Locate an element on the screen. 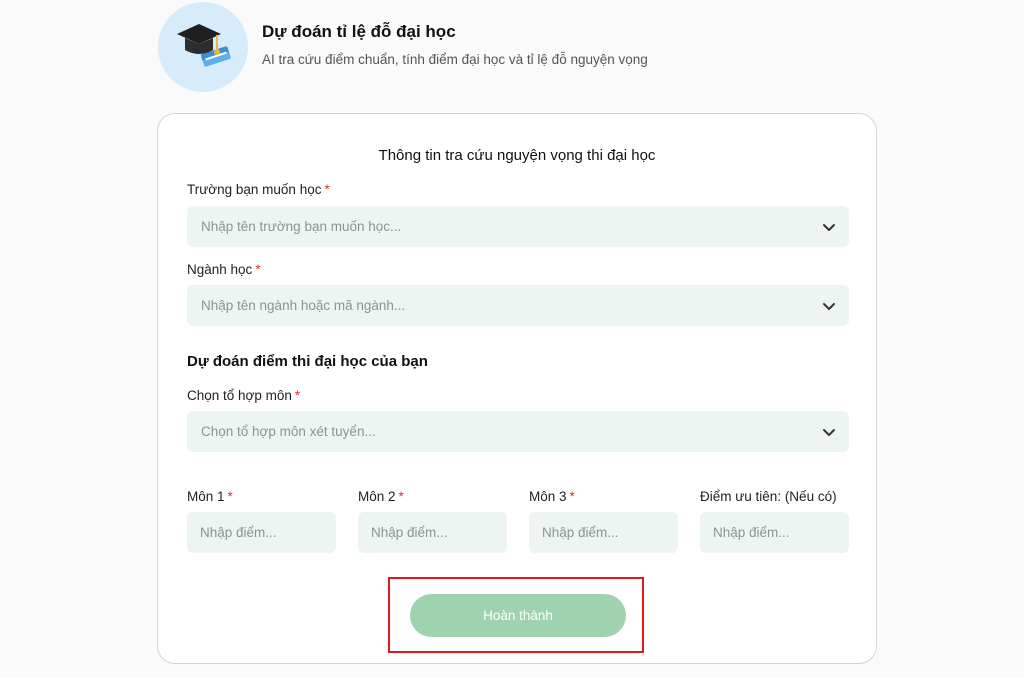 The width and height of the screenshot is (1024, 678). priority-score-label: Điểm ưu tiên: (Nếu có) is located at coordinates (768, 496).